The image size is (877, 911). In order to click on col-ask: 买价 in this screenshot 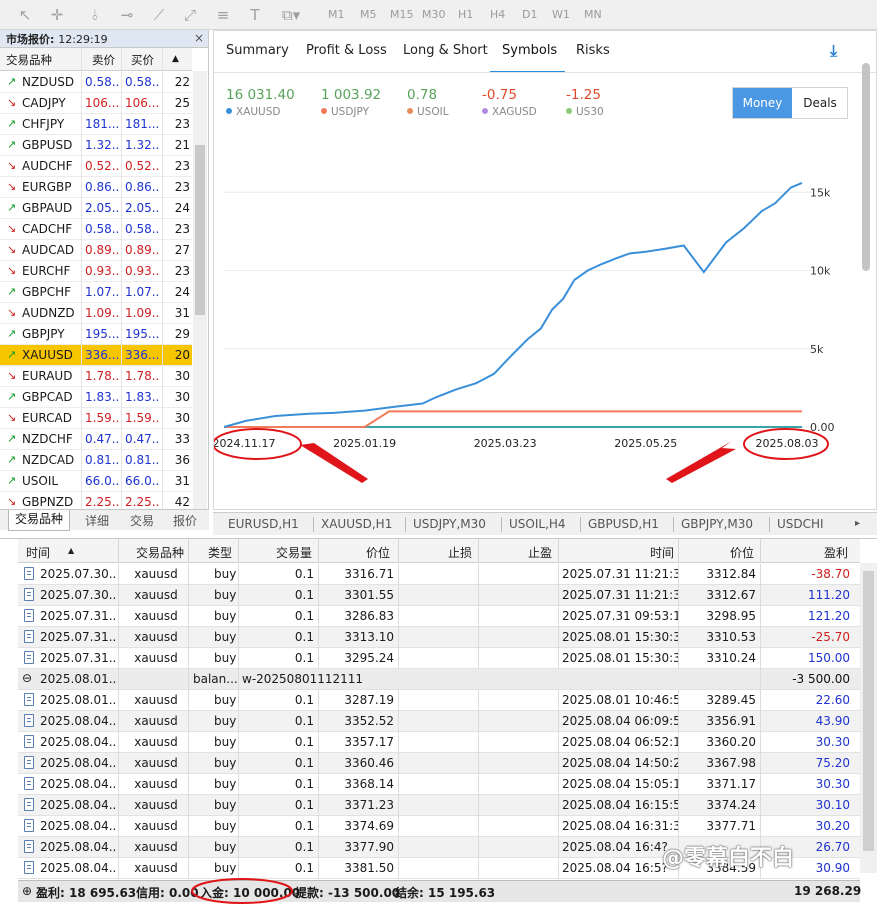, I will do `click(142, 60)`.